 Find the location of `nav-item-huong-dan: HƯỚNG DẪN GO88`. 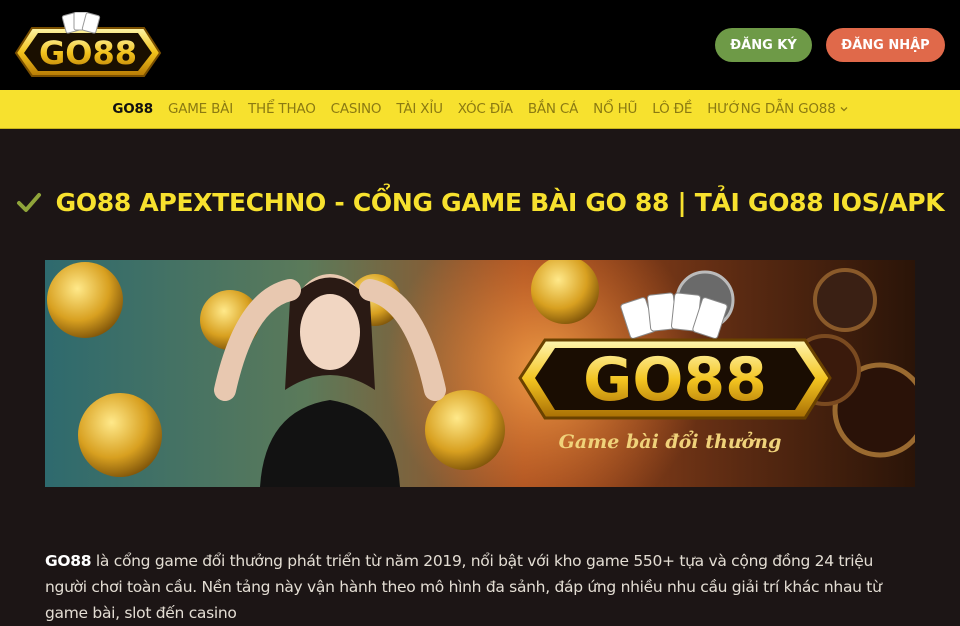

nav-item-huong-dan: HƯỚNG DẪN GO88 is located at coordinates (777, 109).